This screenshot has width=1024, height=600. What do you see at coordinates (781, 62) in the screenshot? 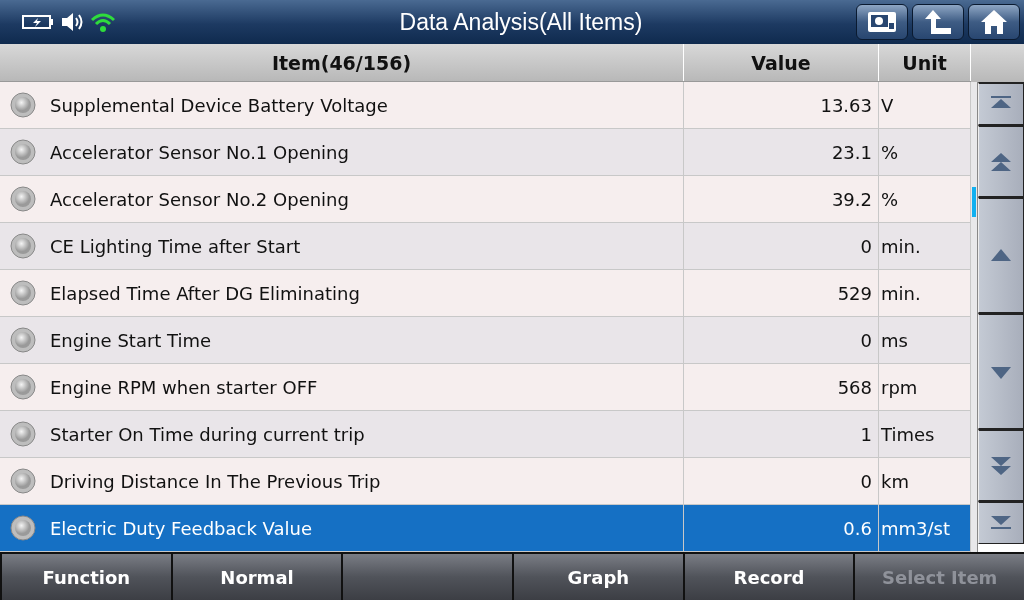
I see `column-header: Value` at bounding box center [781, 62].